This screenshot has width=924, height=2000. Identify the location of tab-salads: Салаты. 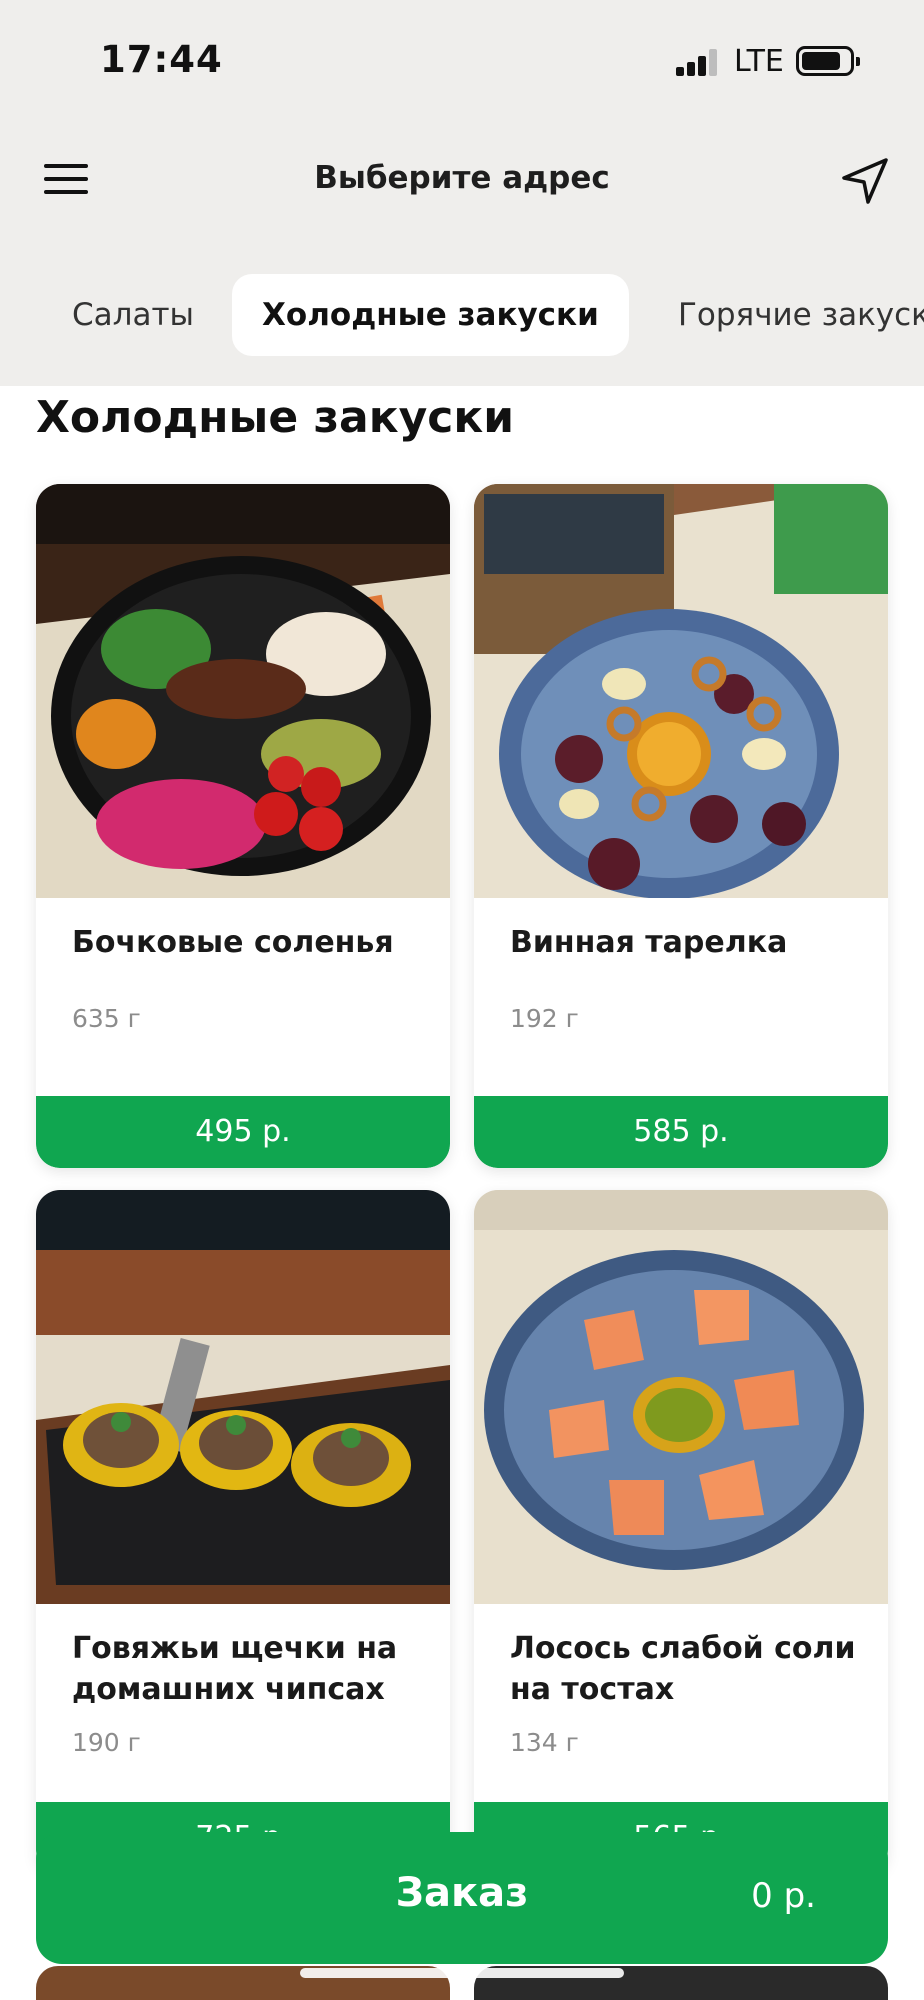
(133, 315).